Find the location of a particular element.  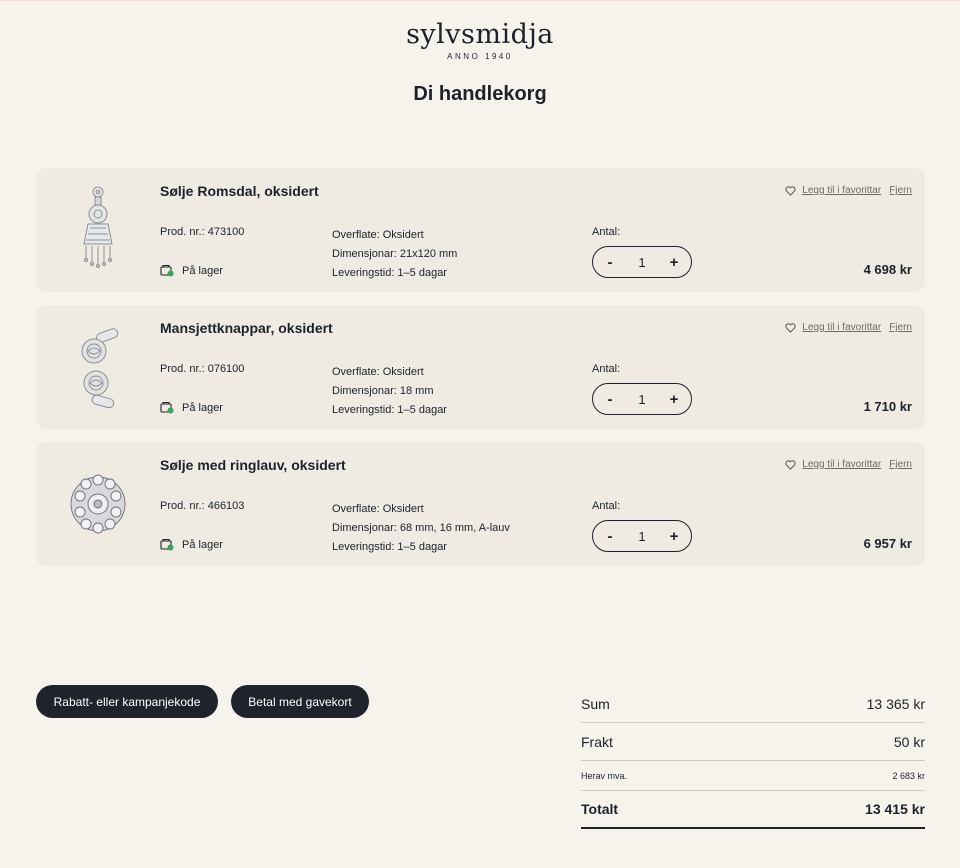

item-price: 1 710 kr is located at coordinates (887, 406).